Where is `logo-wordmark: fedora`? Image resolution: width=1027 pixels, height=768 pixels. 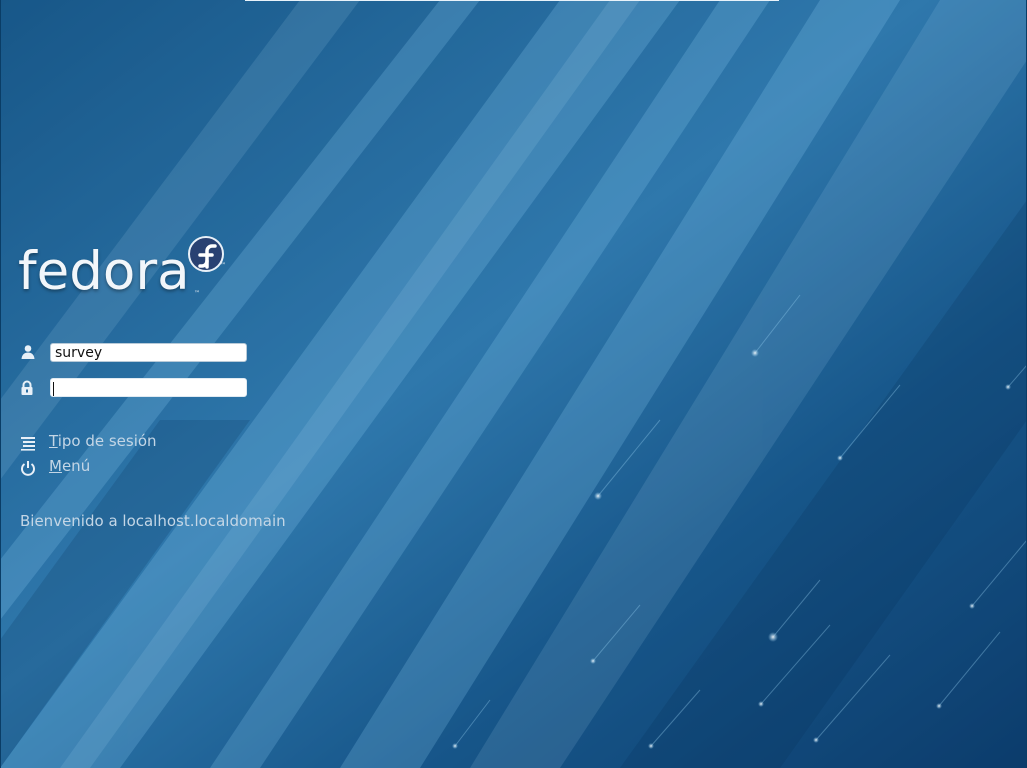 logo-wordmark: fedora is located at coordinates (104, 271).